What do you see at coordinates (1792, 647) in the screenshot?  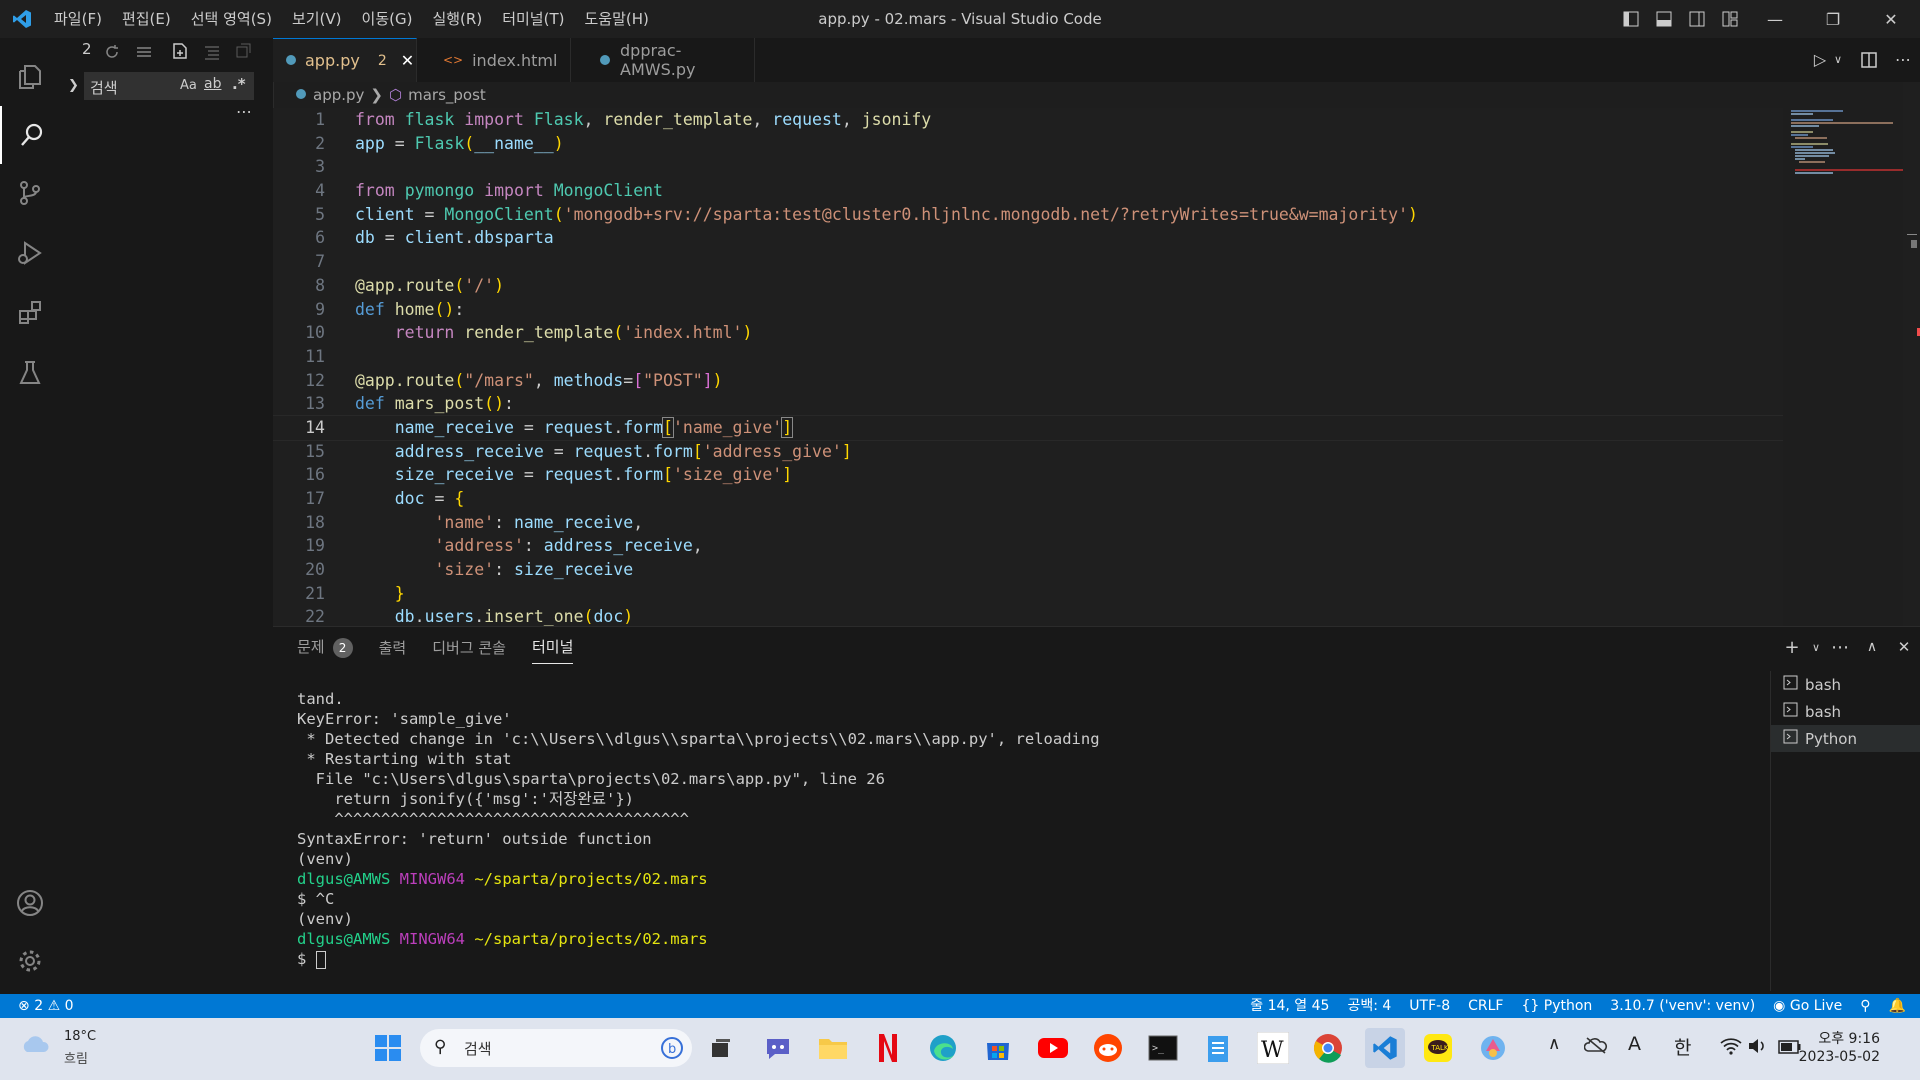 I see `new-terminal-plus-icon: +` at bounding box center [1792, 647].